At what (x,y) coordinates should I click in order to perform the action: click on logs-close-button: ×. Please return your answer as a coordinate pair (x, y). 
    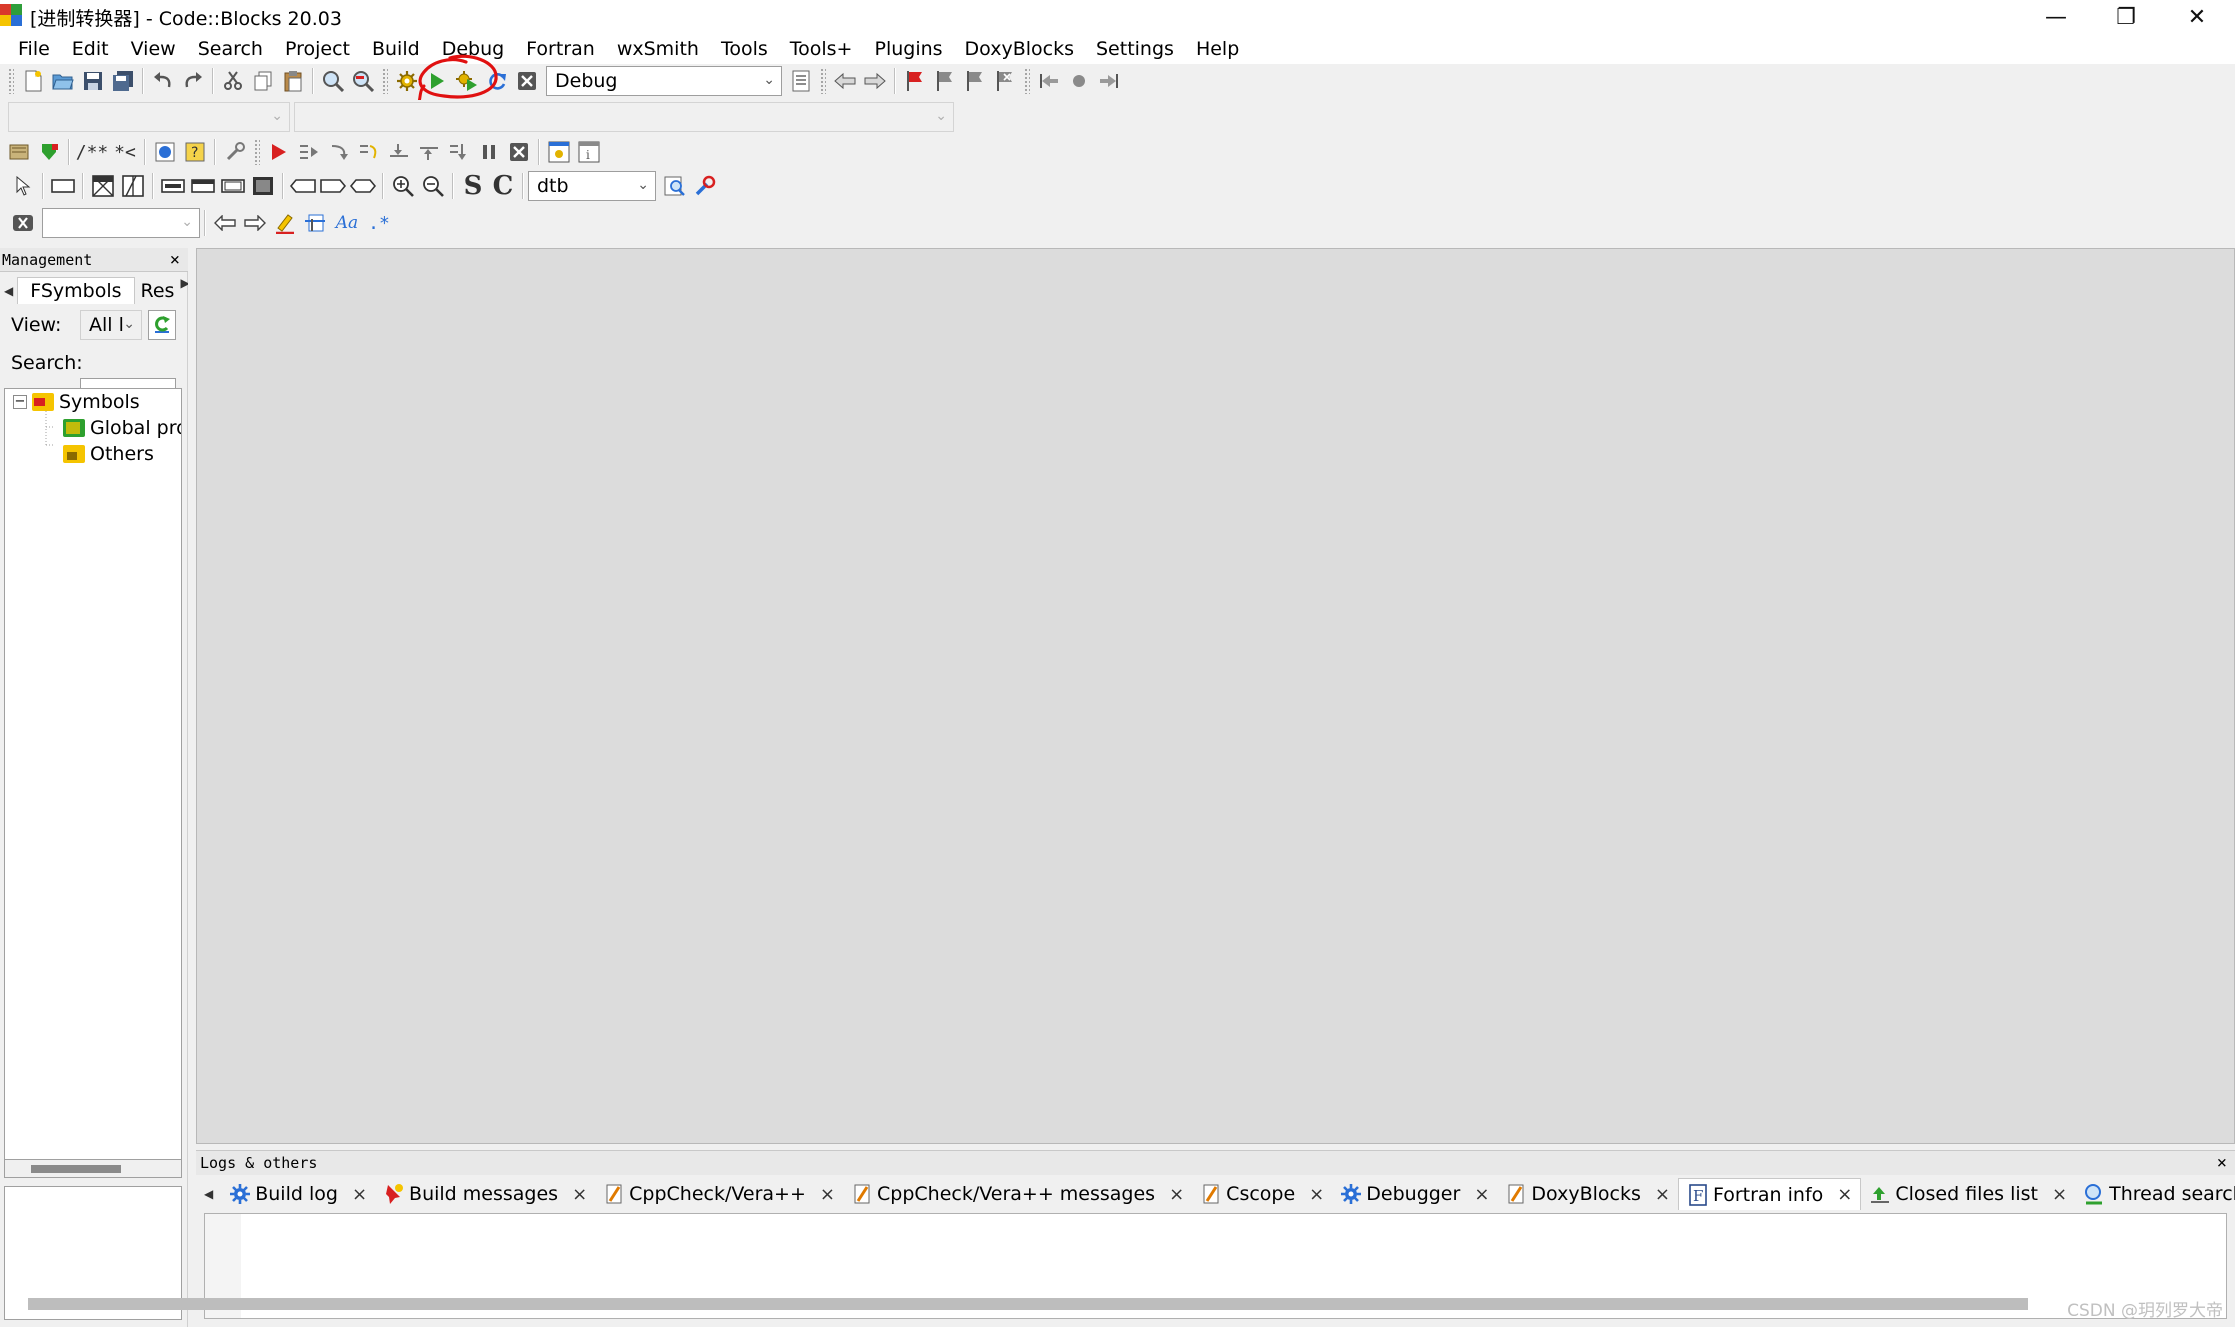
    Looking at the image, I should click on (2222, 1163).